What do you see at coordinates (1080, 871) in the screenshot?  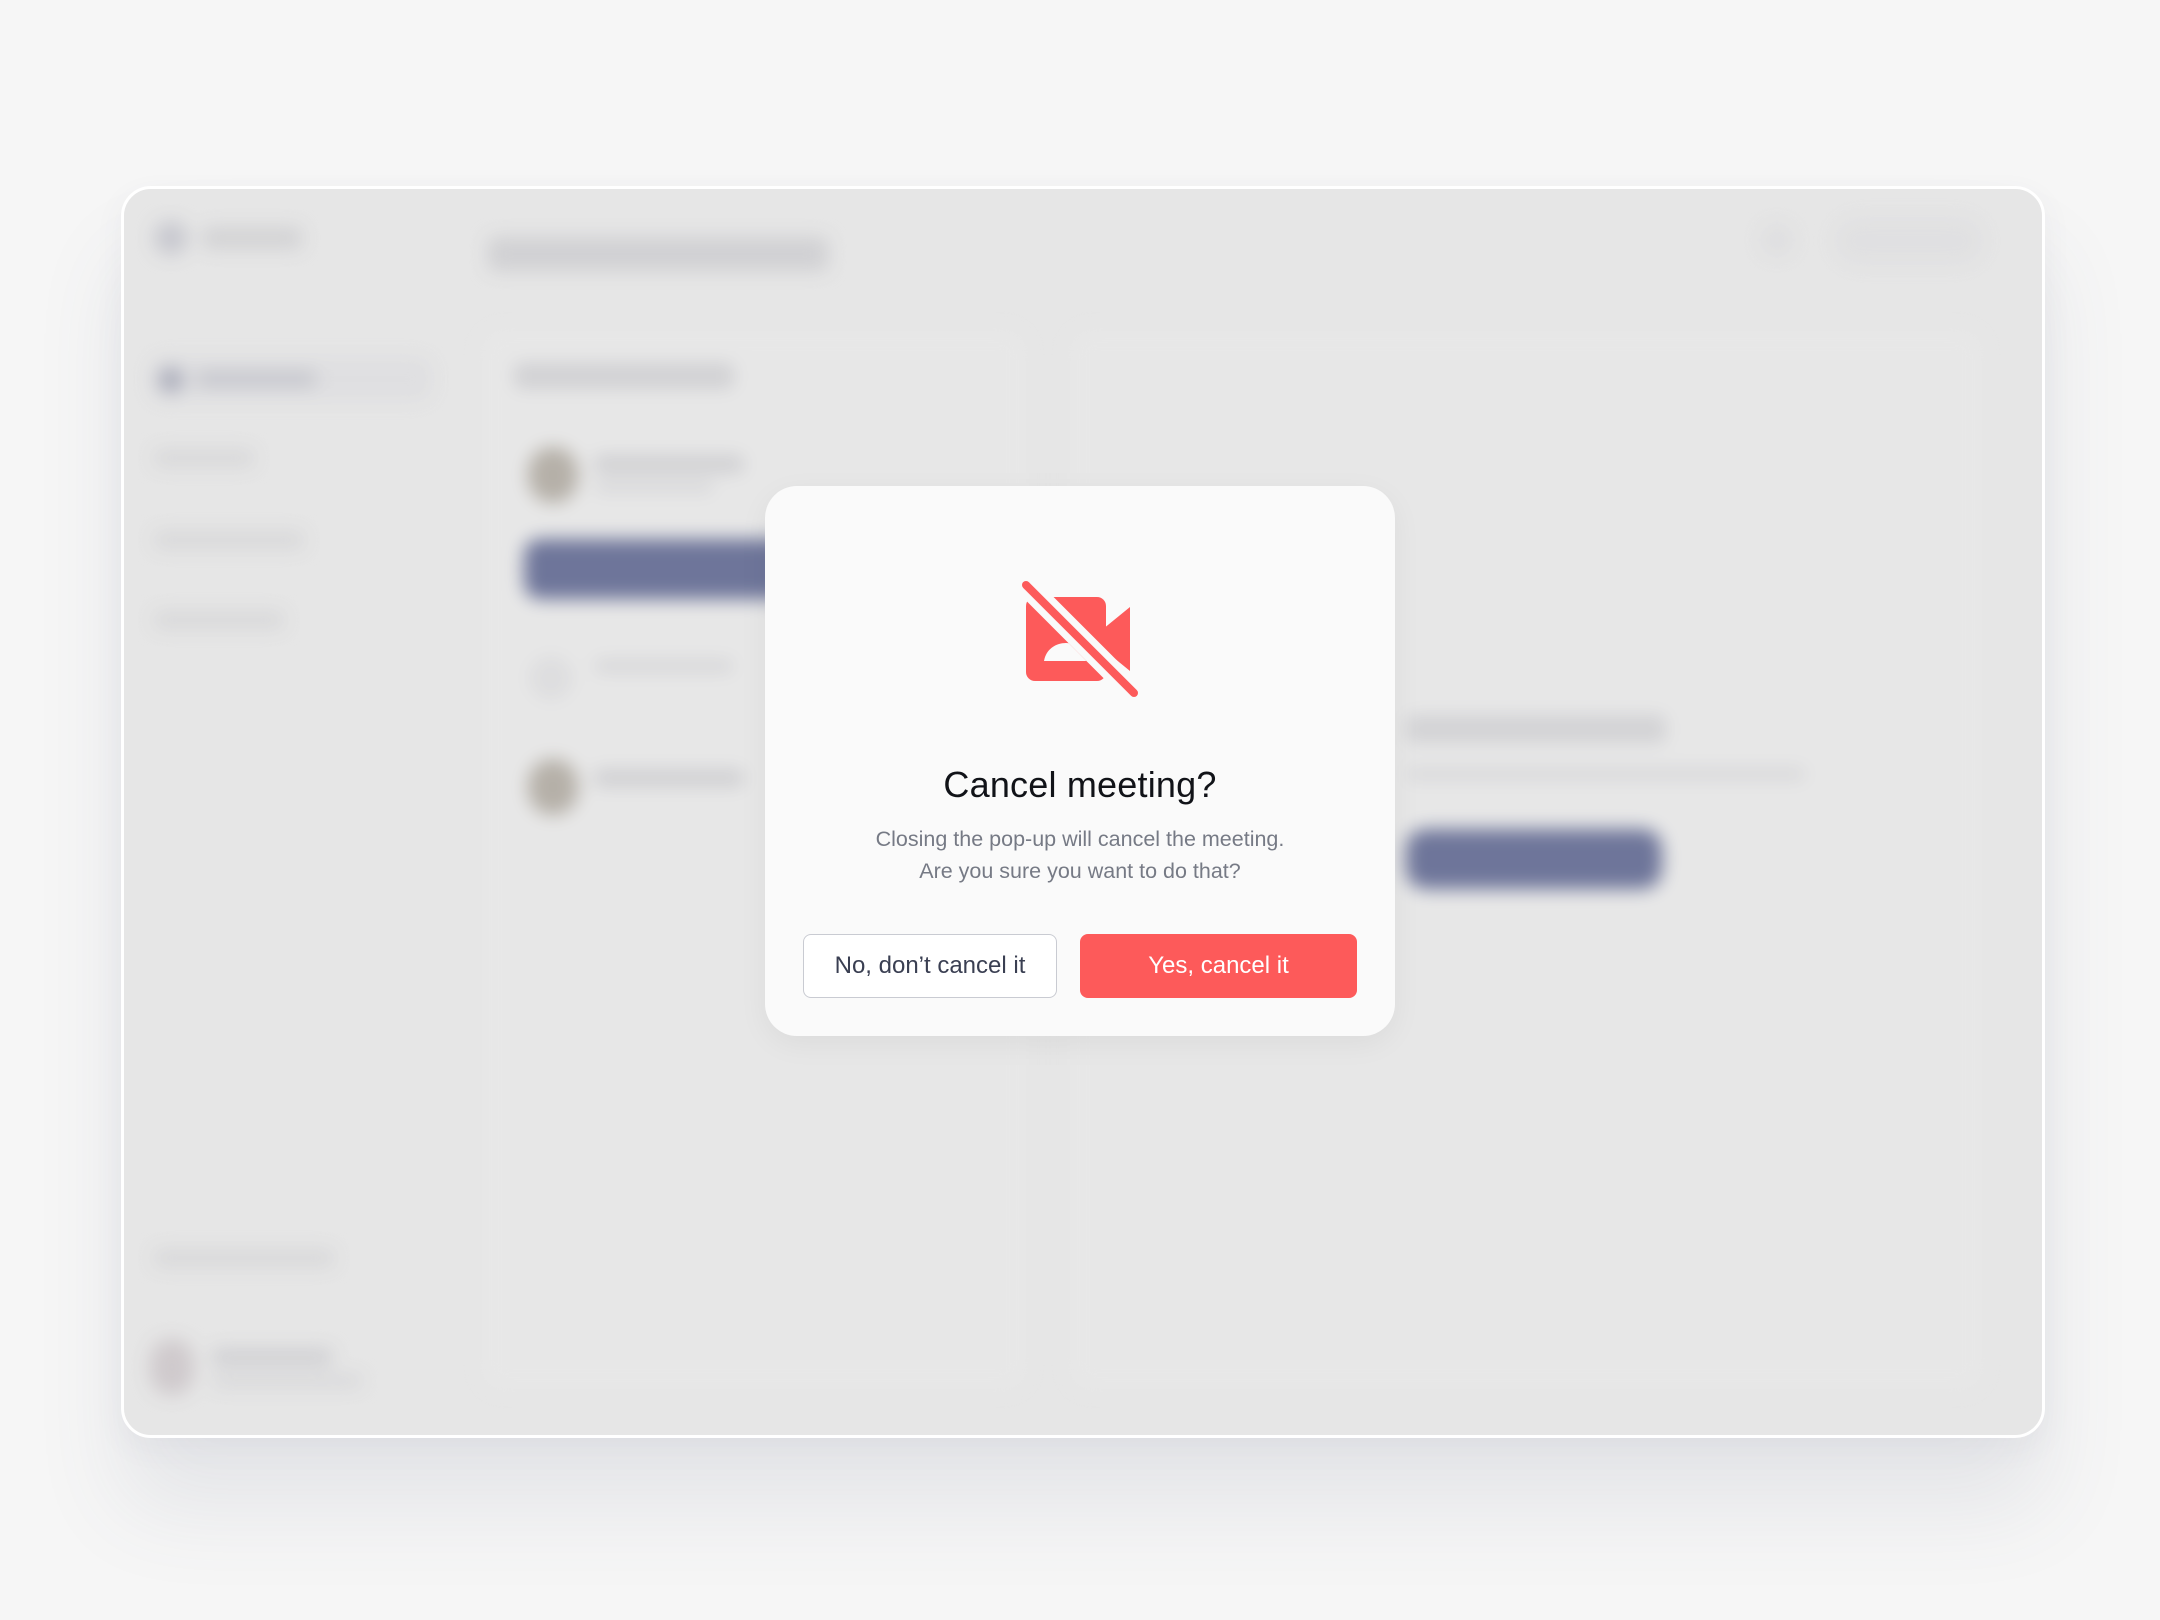 I see `dialog-message-line: Are you sure you want to do that?` at bounding box center [1080, 871].